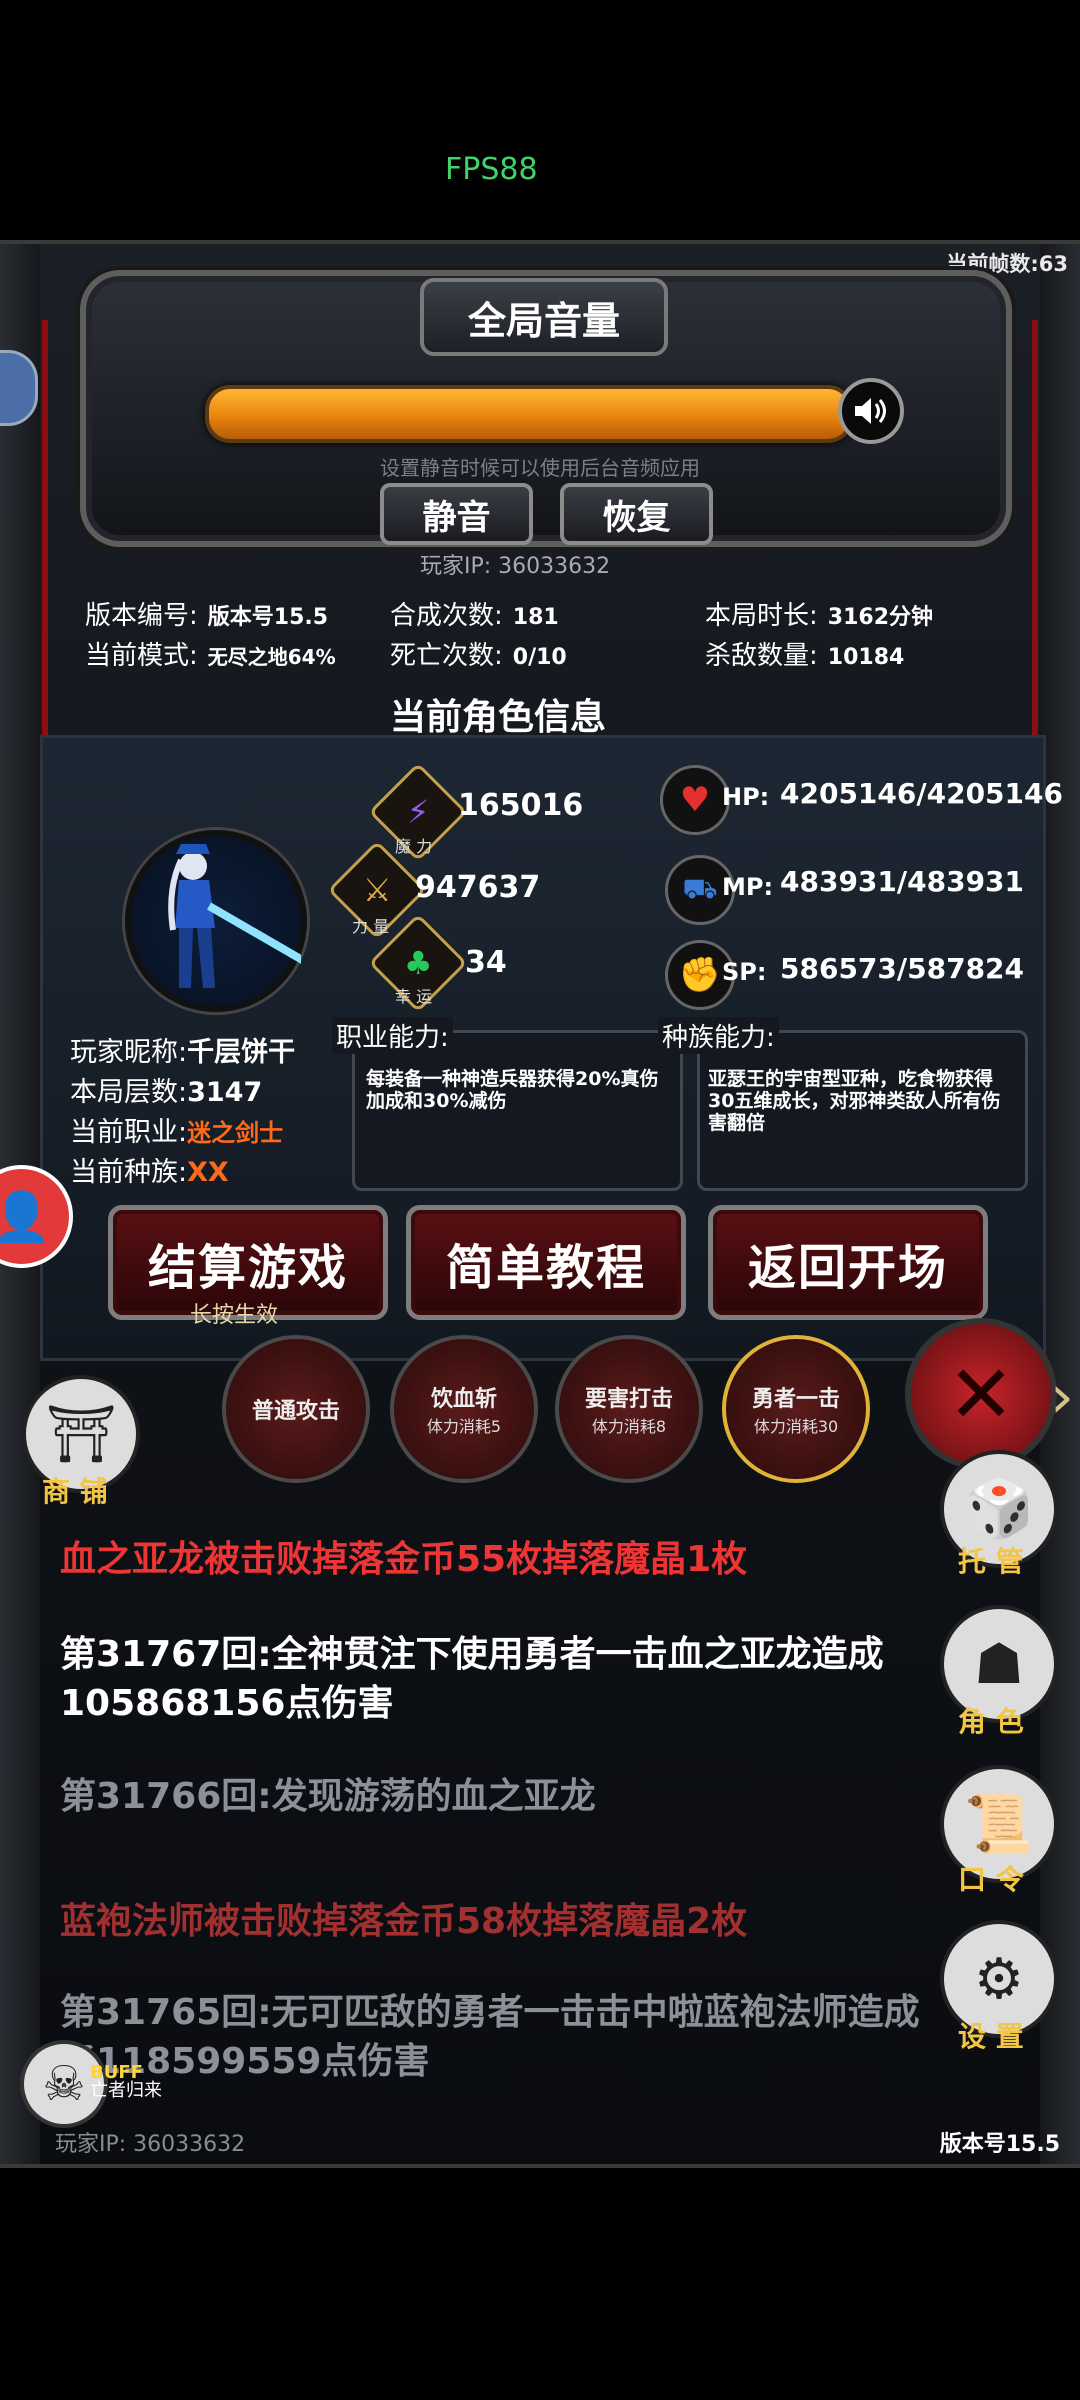  Describe the element at coordinates (871, 411) in the screenshot. I see `speaker-icon` at that location.